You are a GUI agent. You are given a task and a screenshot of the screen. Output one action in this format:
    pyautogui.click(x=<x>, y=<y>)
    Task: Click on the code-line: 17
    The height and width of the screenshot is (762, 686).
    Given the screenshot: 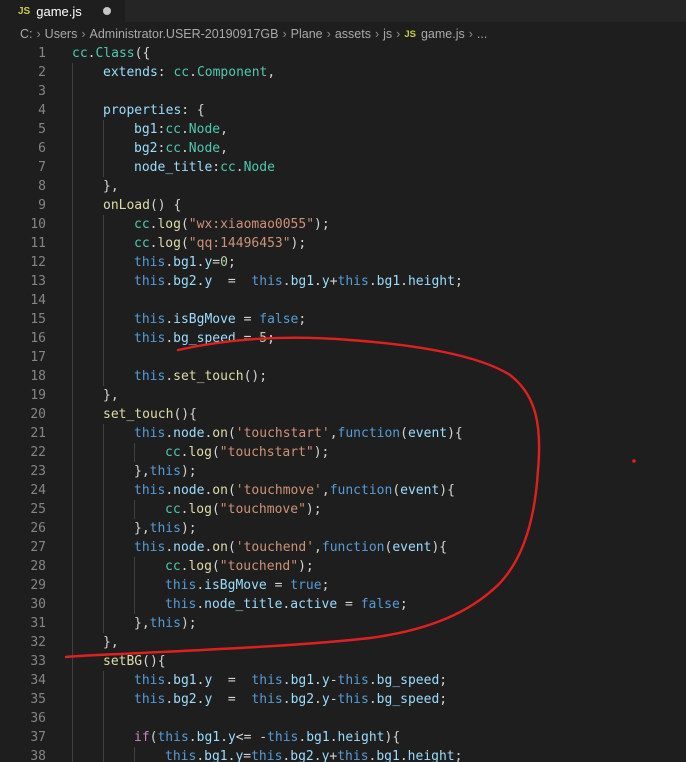 What is the action you would take?
    pyautogui.click(x=343, y=357)
    